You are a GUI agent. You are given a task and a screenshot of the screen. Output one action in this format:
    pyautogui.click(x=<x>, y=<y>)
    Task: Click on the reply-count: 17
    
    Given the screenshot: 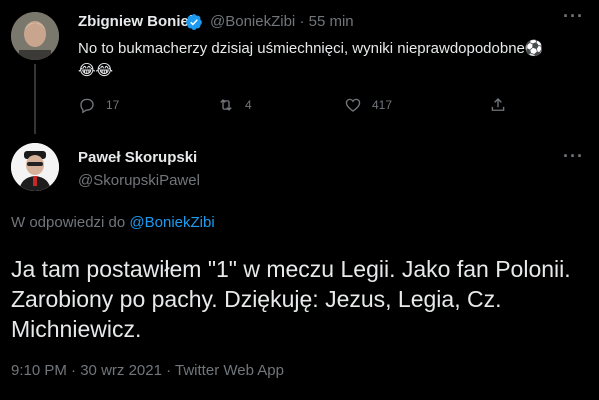 What is the action you would take?
    pyautogui.click(x=113, y=105)
    